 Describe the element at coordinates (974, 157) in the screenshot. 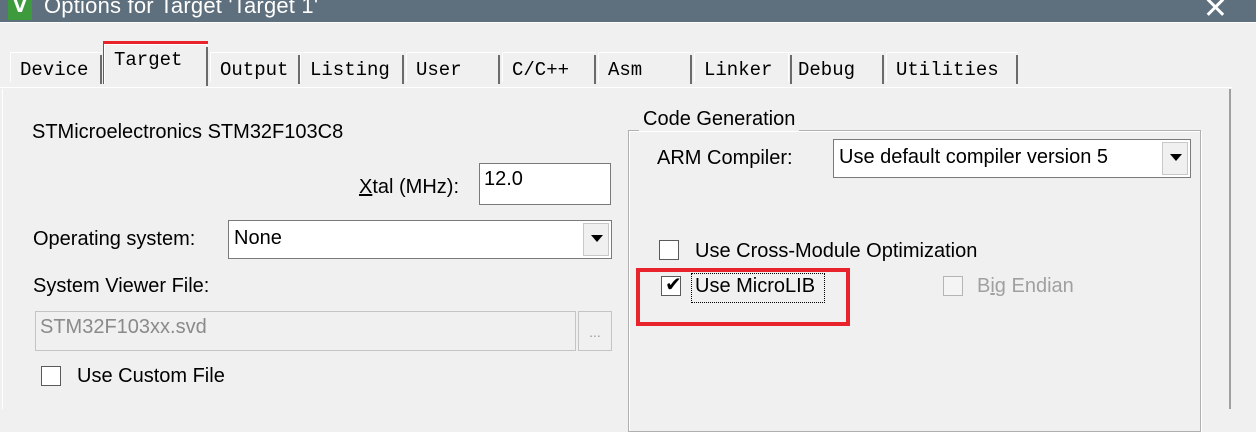

I see `arm-compiler-value: Use default compiler version 5` at that location.